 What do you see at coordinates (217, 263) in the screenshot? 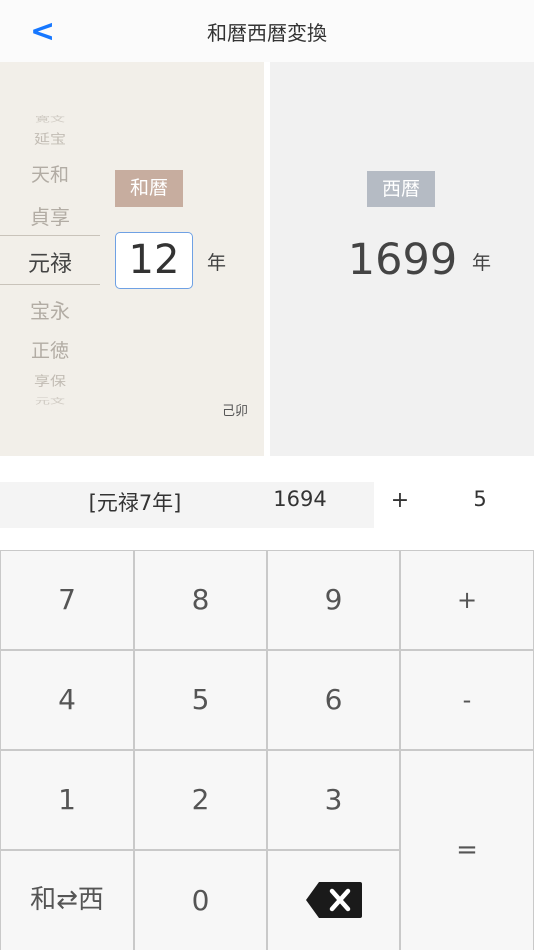
I see `wareki-year-unit: 年` at bounding box center [217, 263].